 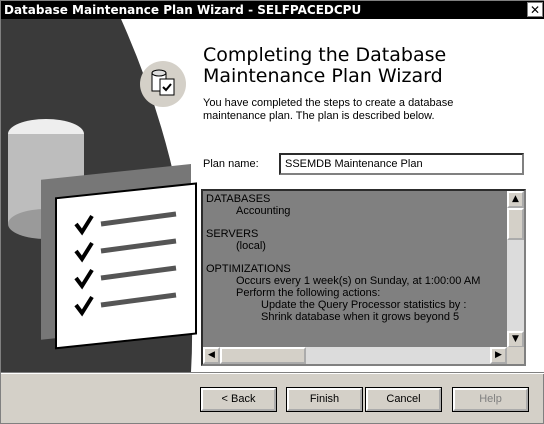 What do you see at coordinates (251, 246) in the screenshot?
I see `summary-line: (local)` at bounding box center [251, 246].